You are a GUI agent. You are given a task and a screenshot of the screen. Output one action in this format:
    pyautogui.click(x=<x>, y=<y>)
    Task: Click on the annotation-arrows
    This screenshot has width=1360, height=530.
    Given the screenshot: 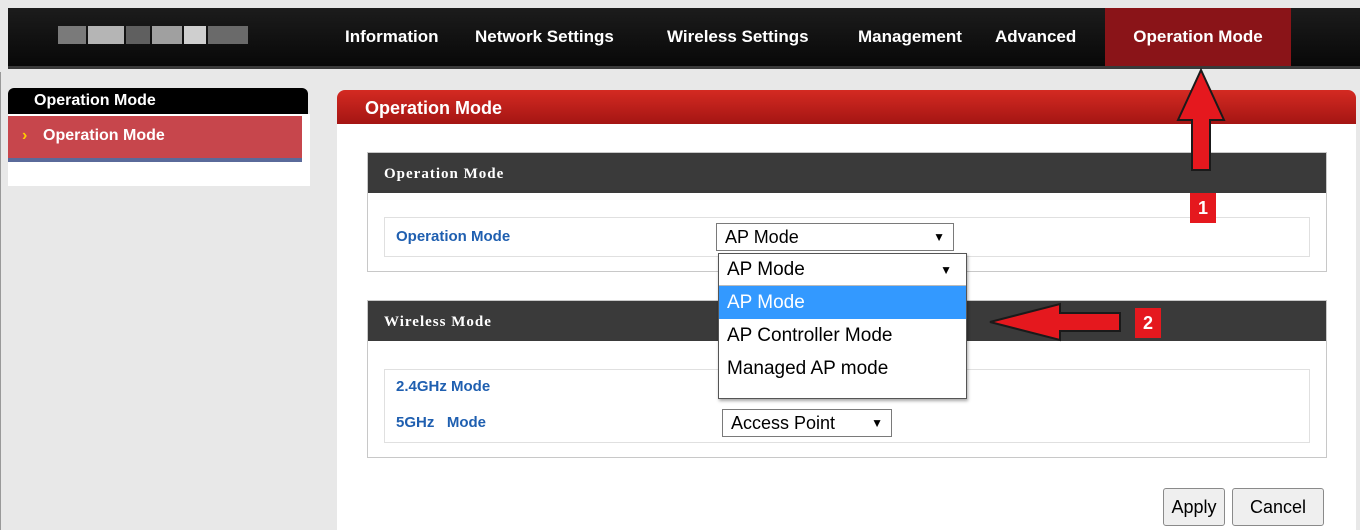 What is the action you would take?
    pyautogui.click(x=1107, y=204)
    